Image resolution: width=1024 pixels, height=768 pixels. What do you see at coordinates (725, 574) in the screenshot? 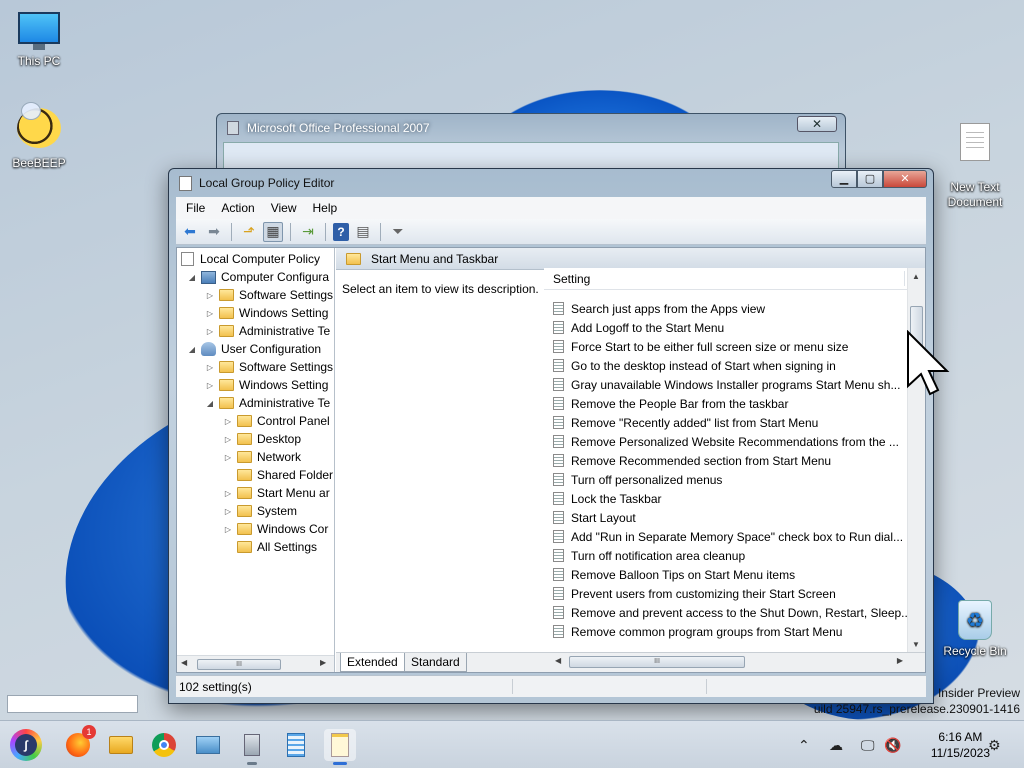
I see `setting-row: Remove Balloon Tips on Start Menu items` at bounding box center [725, 574].